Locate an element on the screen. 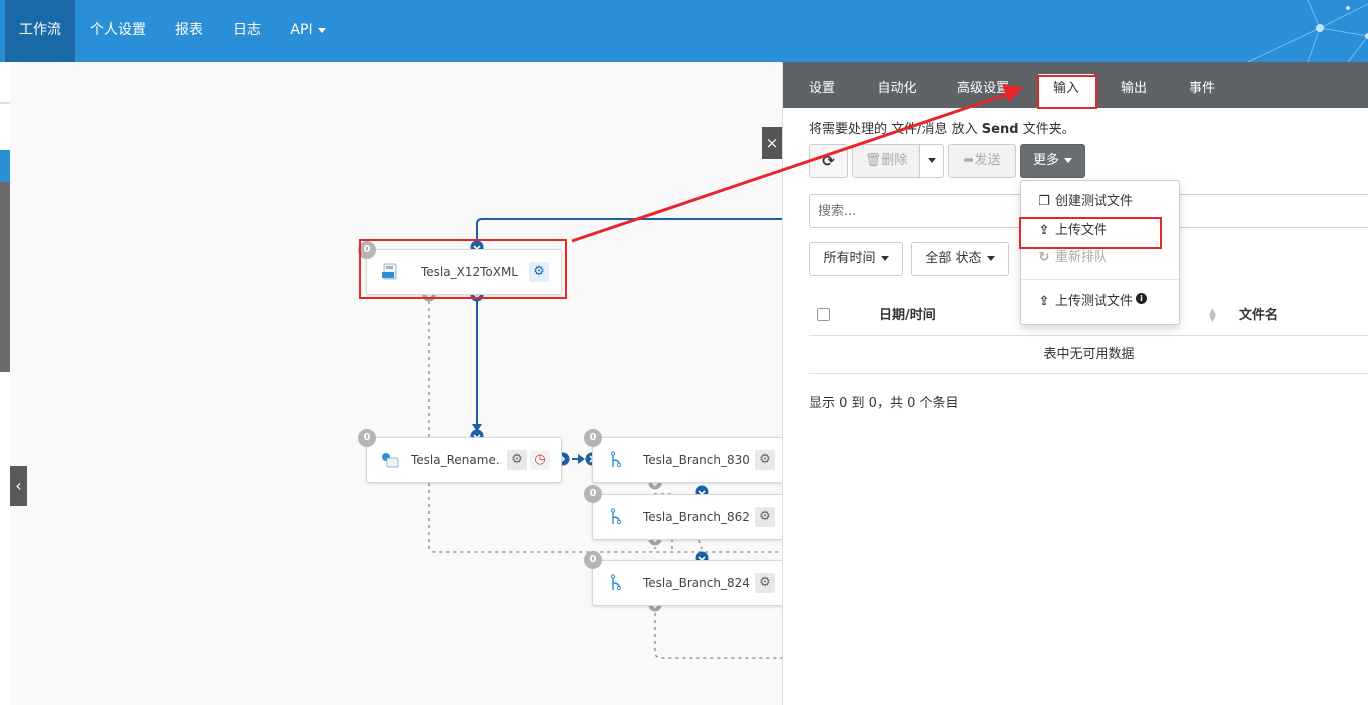 This screenshot has width=1368, height=705. node-branch-862: Tesla_Branch_862 ⚙ is located at coordinates (687, 517).